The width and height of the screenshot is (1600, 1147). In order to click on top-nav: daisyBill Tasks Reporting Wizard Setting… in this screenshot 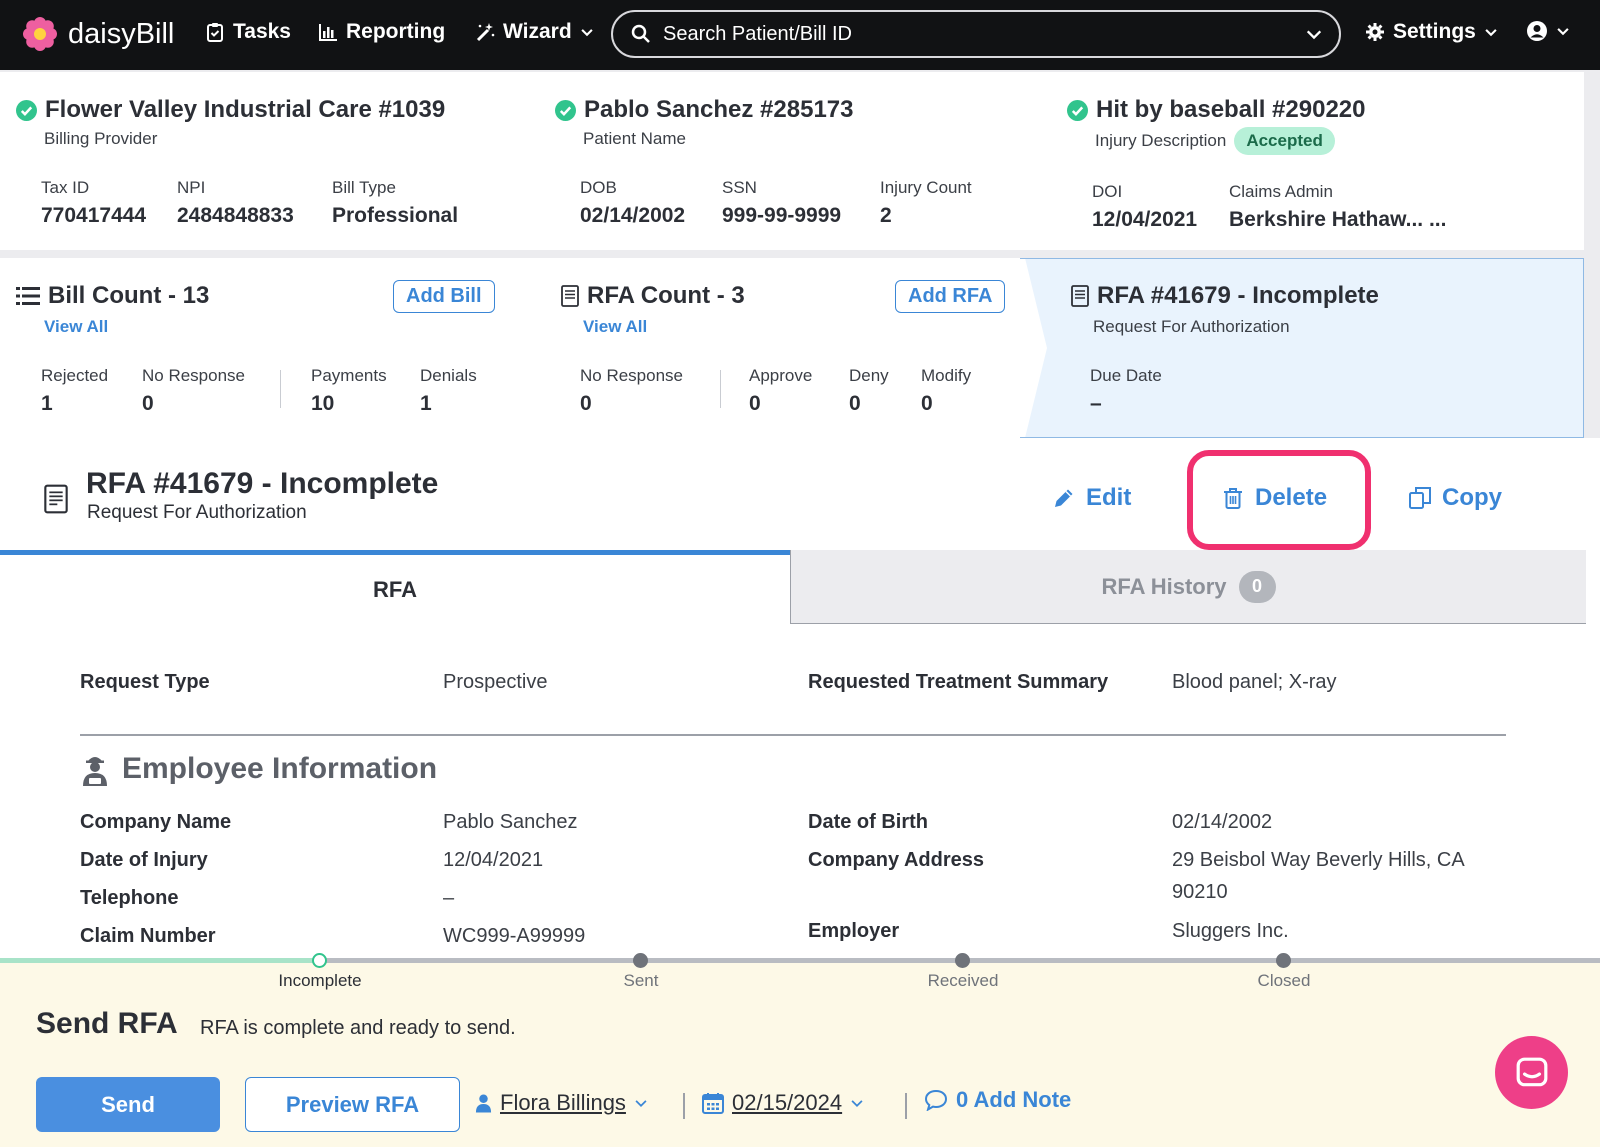, I will do `click(800, 35)`.